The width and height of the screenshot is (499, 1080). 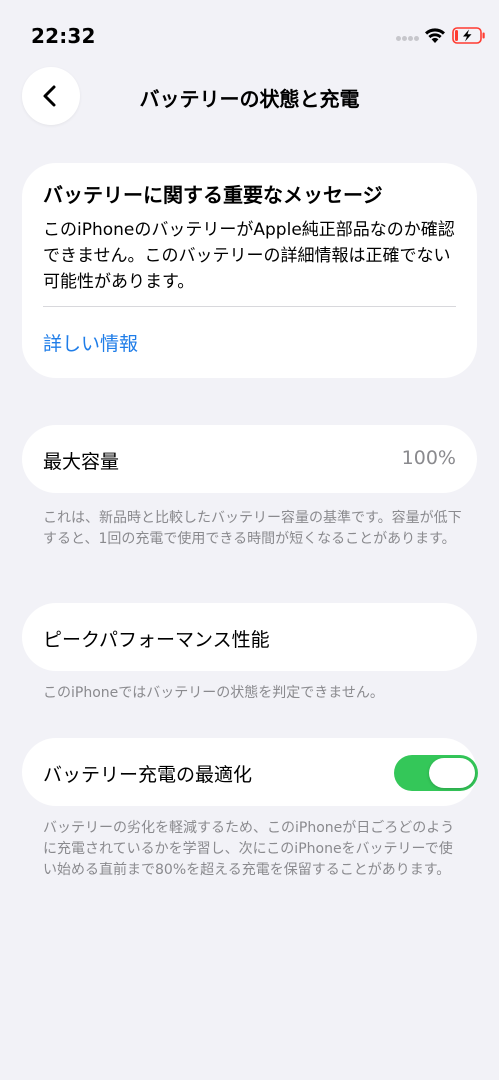 I want to click on max-capacity-label: 最大容量, so click(x=81, y=462).